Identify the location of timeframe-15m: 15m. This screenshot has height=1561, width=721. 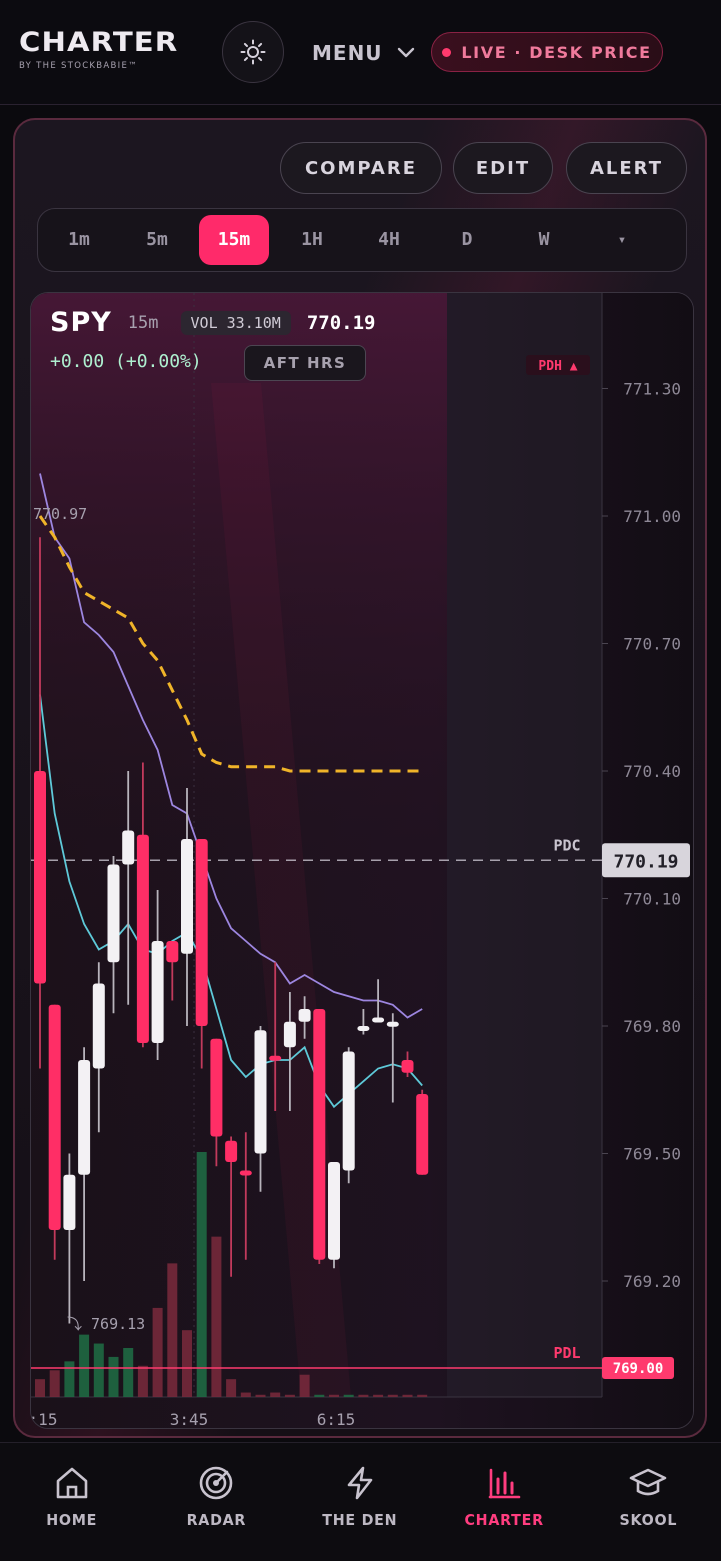
(234, 240).